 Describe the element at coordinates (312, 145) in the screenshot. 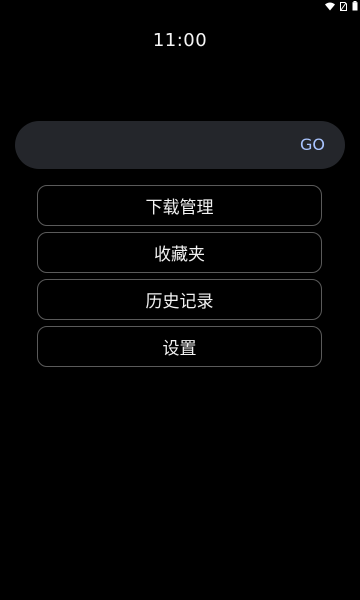

I see `go-button: GO` at that location.